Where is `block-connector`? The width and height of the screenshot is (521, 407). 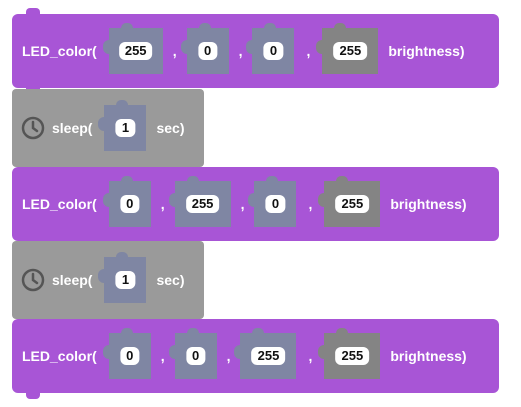
block-connector is located at coordinates (33, 395).